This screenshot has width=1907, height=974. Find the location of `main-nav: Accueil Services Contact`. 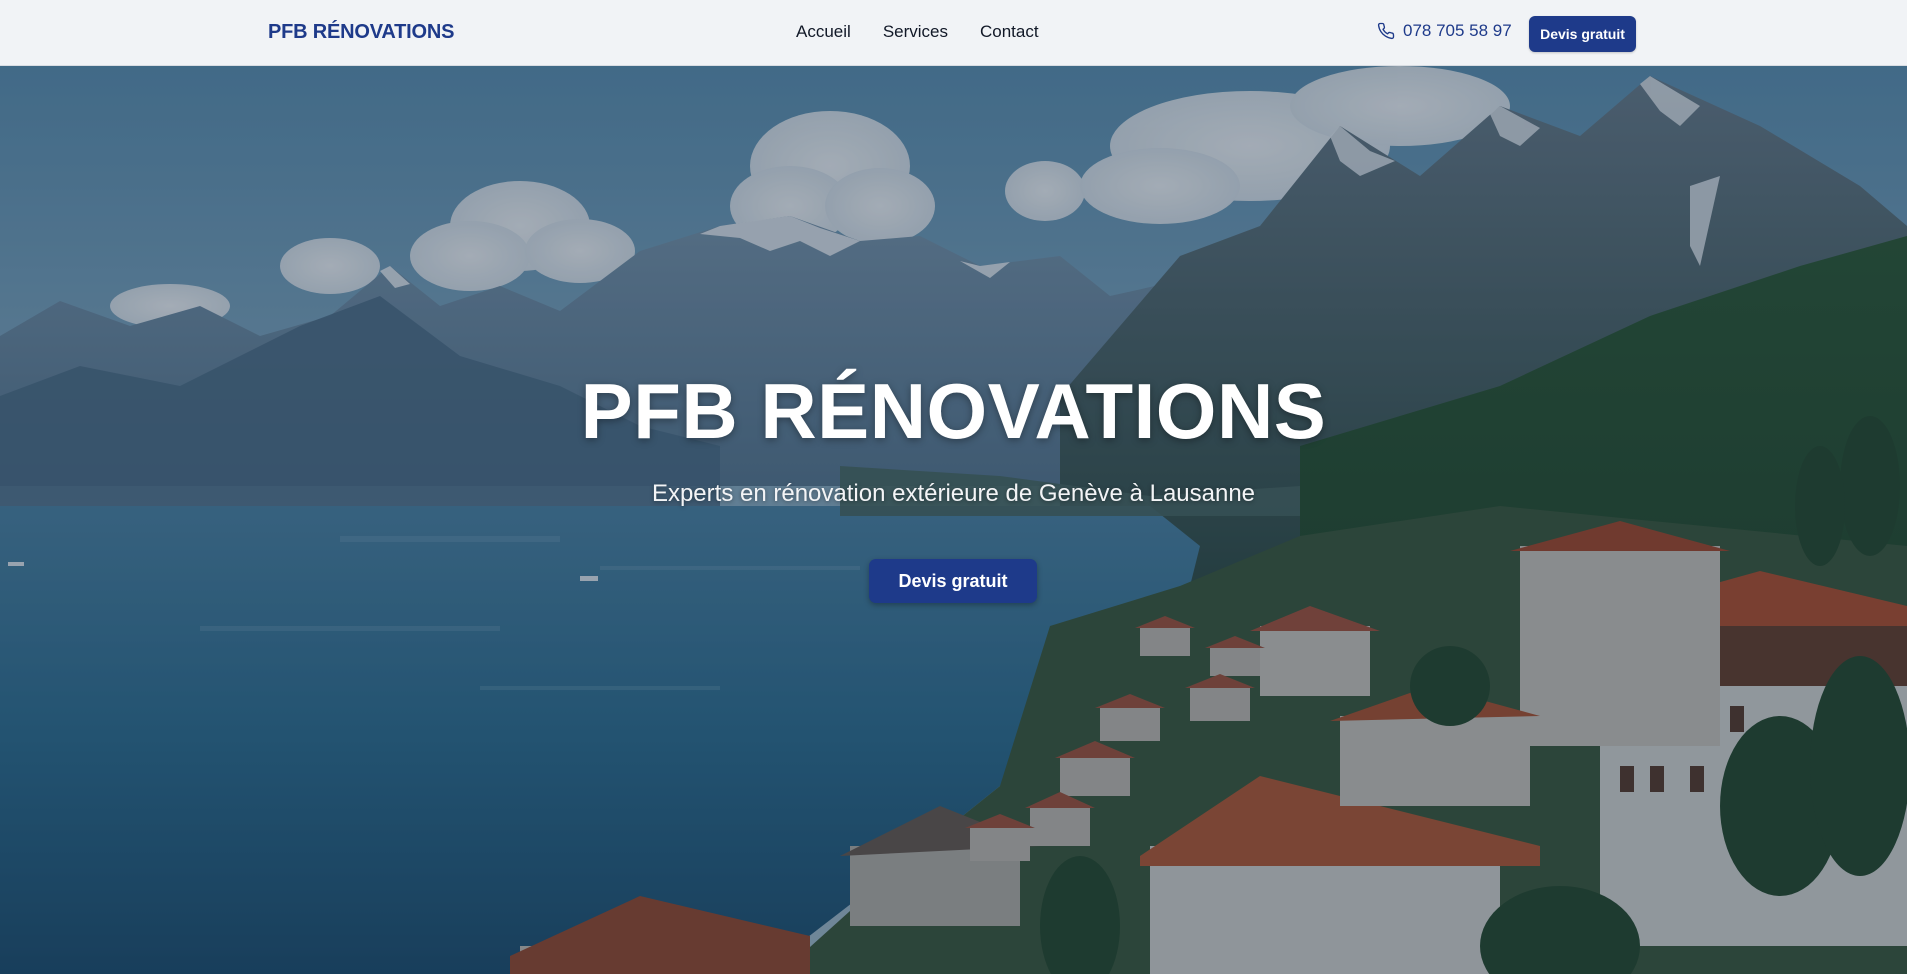

main-nav: Accueil Services Contact is located at coordinates (917, 32).